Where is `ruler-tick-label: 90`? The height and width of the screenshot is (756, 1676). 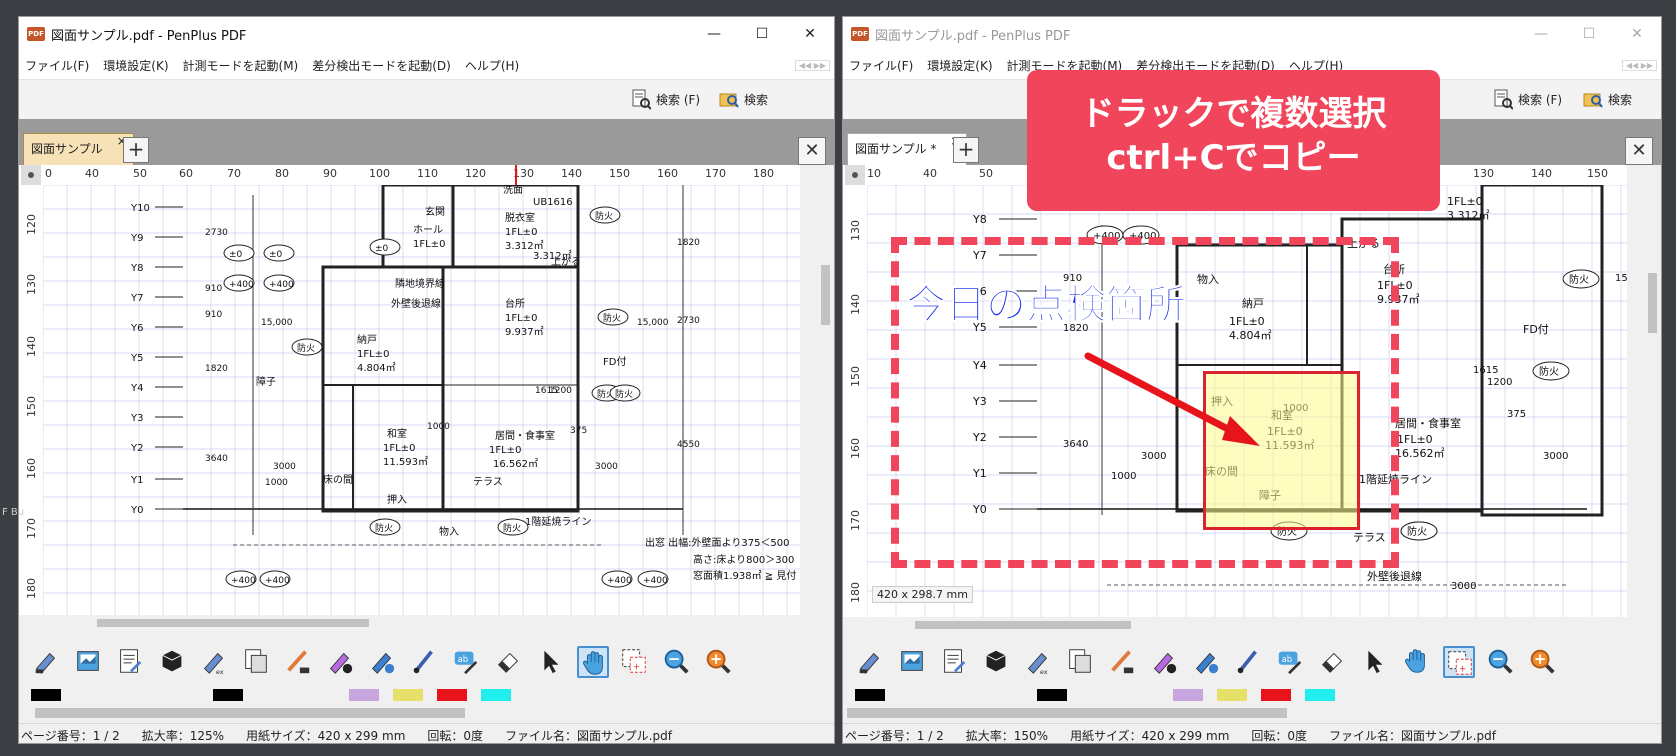
ruler-tick-label: 90 is located at coordinates (330, 173).